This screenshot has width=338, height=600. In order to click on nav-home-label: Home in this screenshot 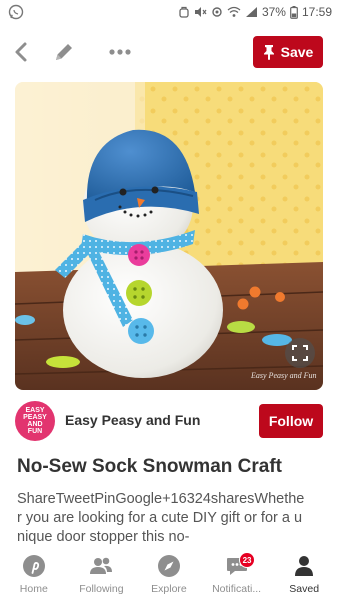, I will do `click(33, 589)`.